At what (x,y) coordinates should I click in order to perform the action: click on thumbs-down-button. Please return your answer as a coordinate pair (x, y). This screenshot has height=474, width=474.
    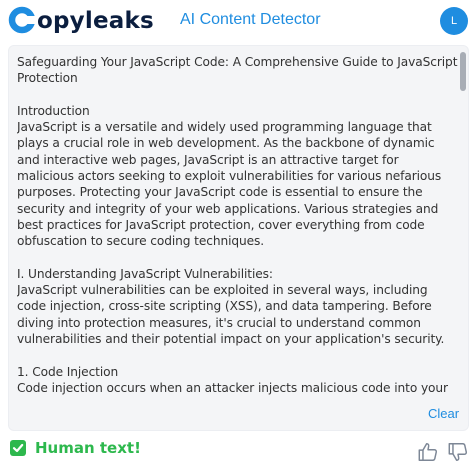
    Looking at the image, I should click on (458, 452).